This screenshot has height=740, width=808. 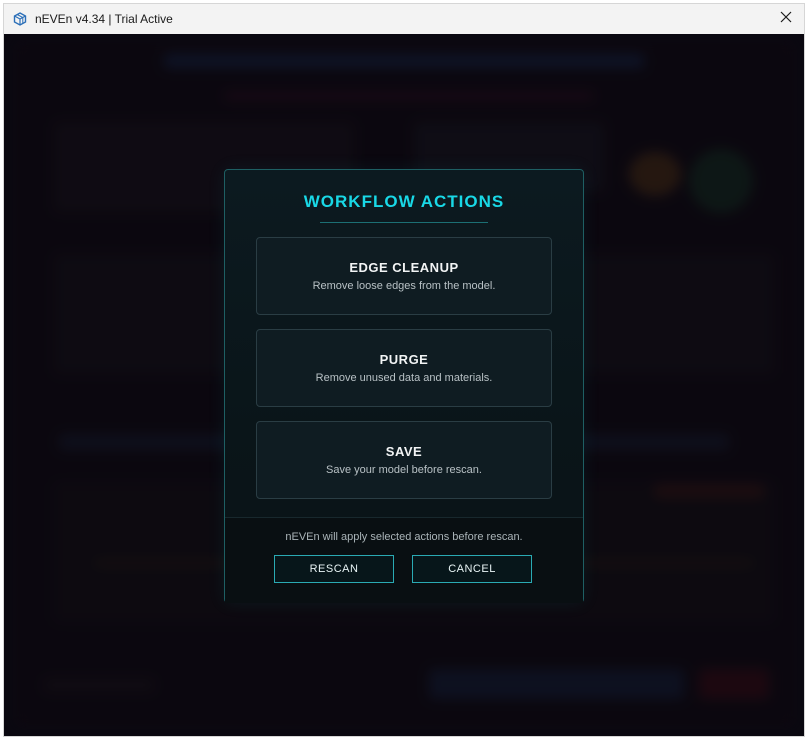 What do you see at coordinates (404, 460) in the screenshot?
I see `save-card: SAVE Save your model before rescan.` at bounding box center [404, 460].